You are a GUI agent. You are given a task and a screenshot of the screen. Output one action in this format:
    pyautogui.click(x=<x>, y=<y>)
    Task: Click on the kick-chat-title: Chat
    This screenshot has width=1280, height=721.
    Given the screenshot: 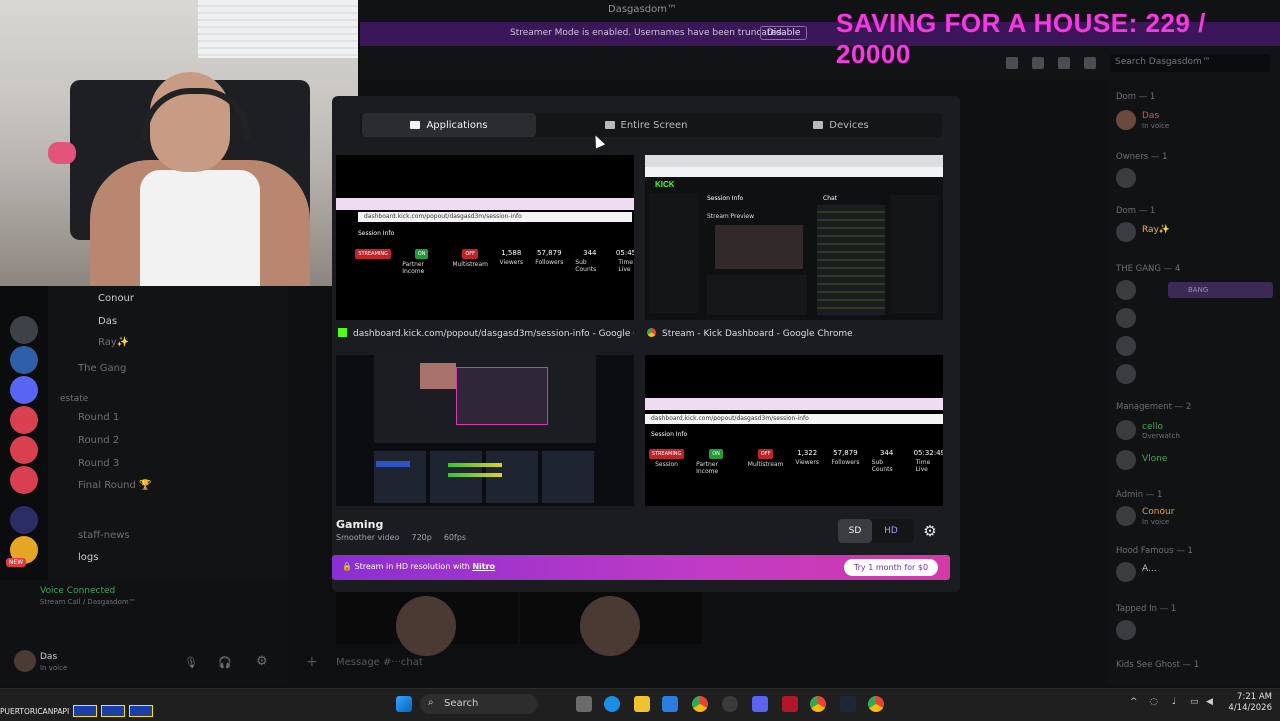 What is the action you would take?
    pyautogui.click(x=830, y=198)
    